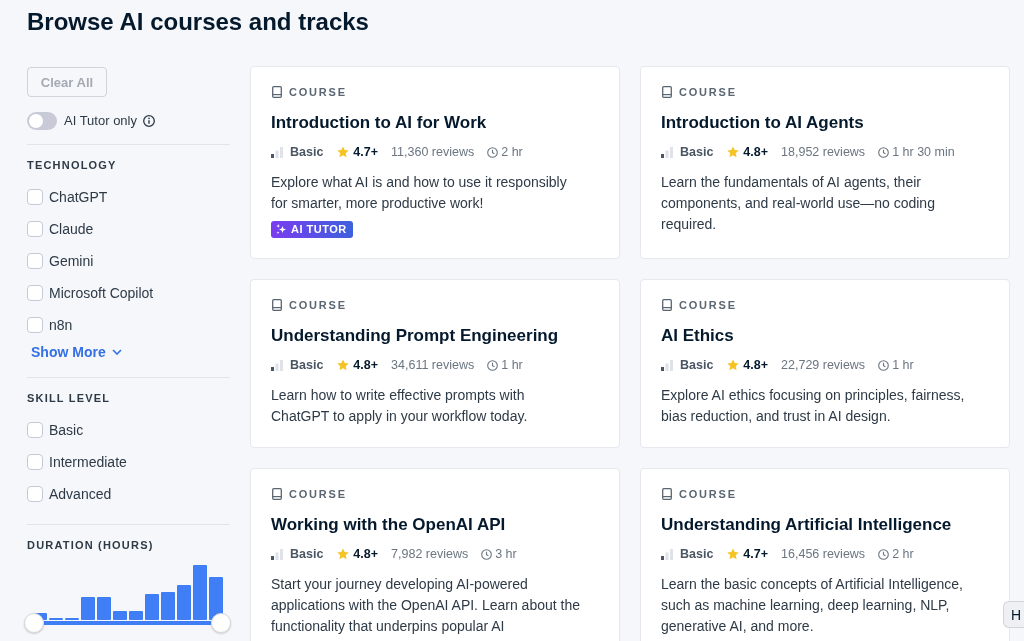  Describe the element at coordinates (69, 398) in the screenshot. I see `section-heading: SKILL LEVEL` at that location.